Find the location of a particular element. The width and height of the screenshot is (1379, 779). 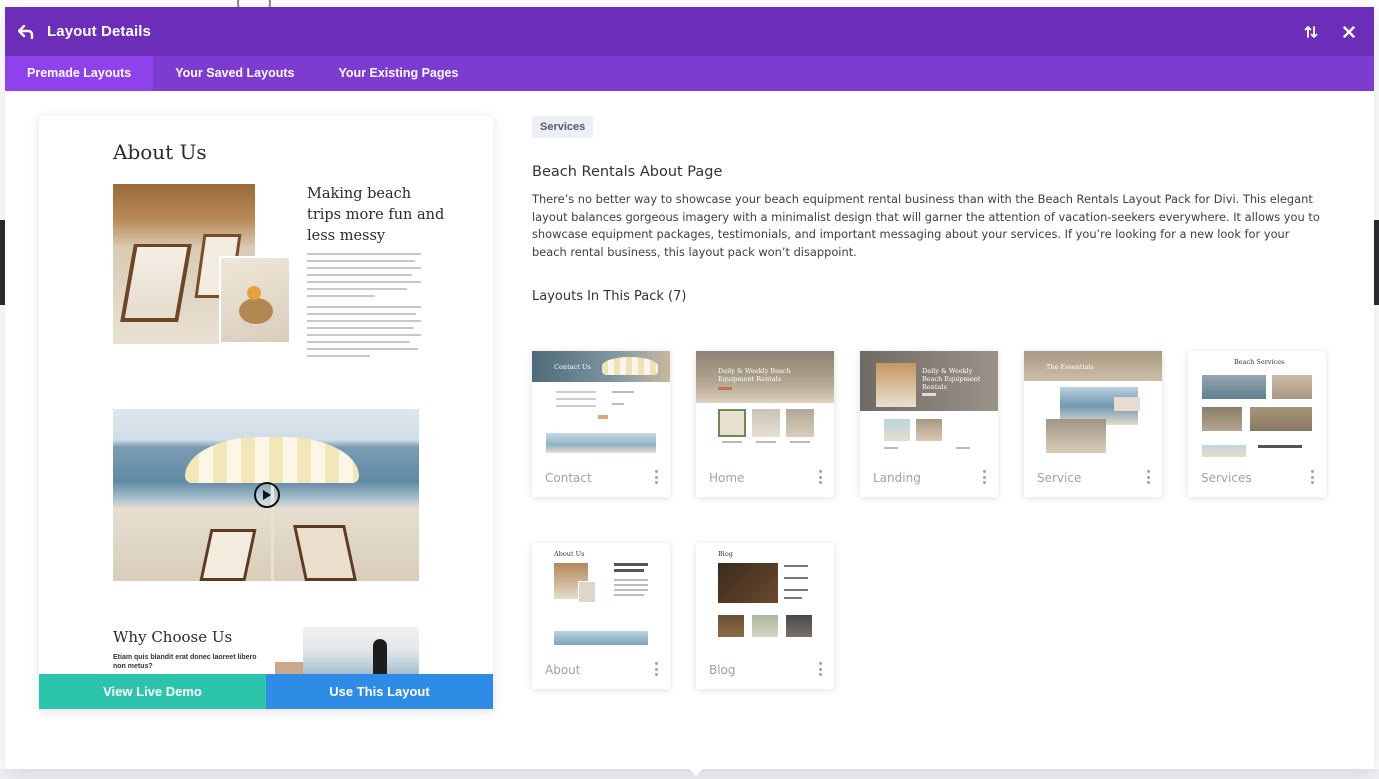

background-page-strip-right is located at coordinates (1376, 262).